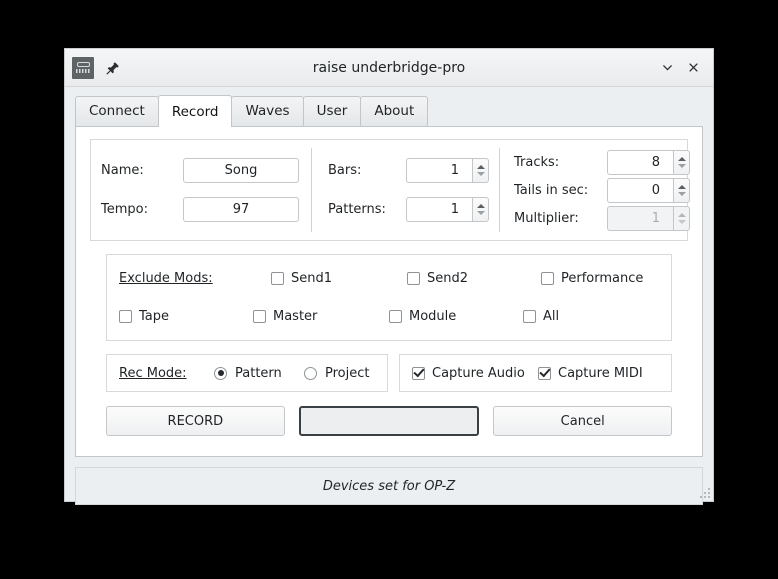 The height and width of the screenshot is (579, 778). What do you see at coordinates (439, 210) in the screenshot?
I see `patterns-value: 1` at bounding box center [439, 210].